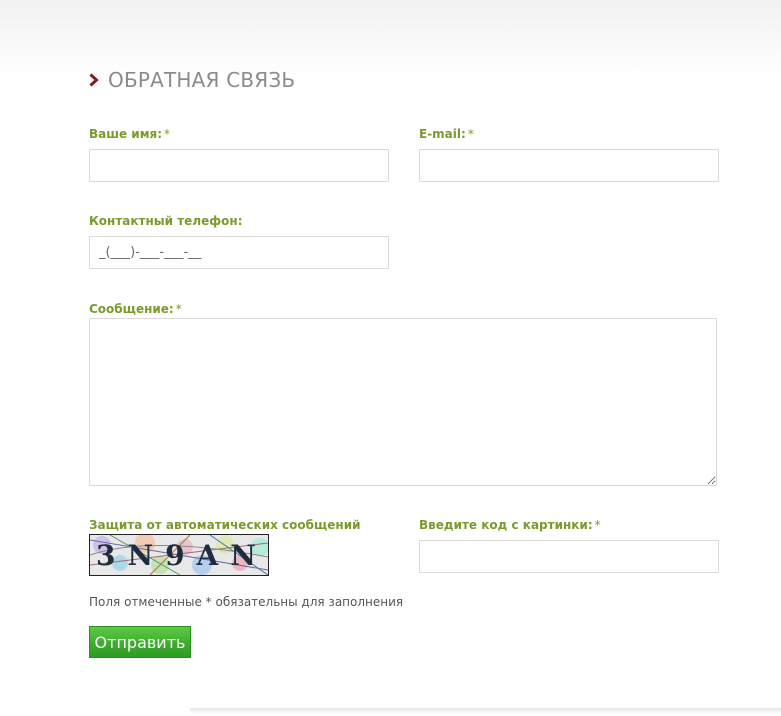 Image resolution: width=781 pixels, height=716 pixels. I want to click on captcha-text: 3N9AN, so click(182, 555).